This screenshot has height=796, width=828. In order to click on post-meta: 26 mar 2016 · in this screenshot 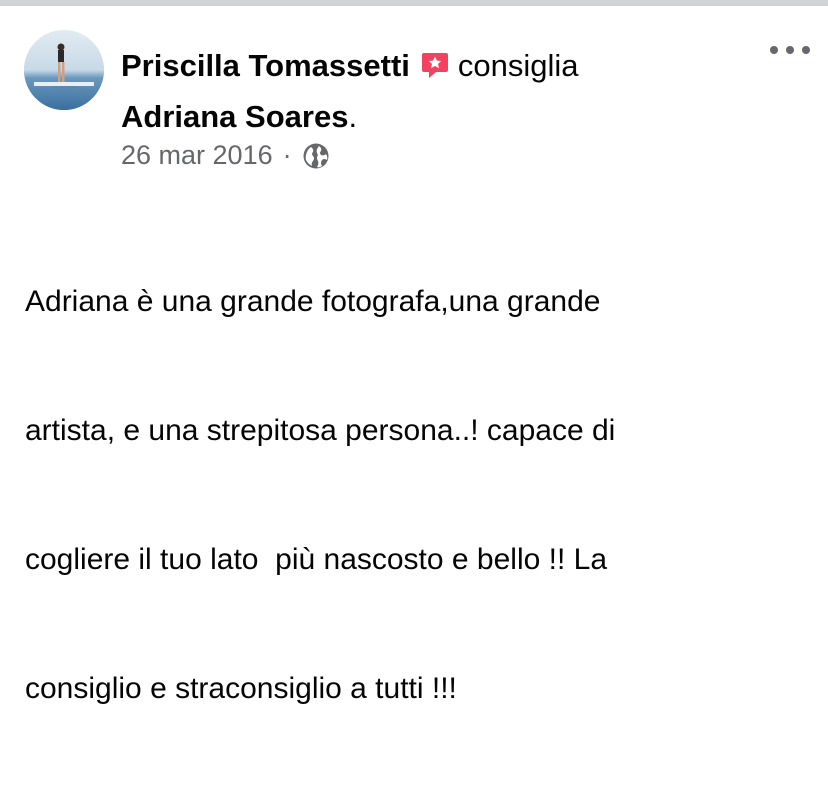, I will do `click(225, 155)`.